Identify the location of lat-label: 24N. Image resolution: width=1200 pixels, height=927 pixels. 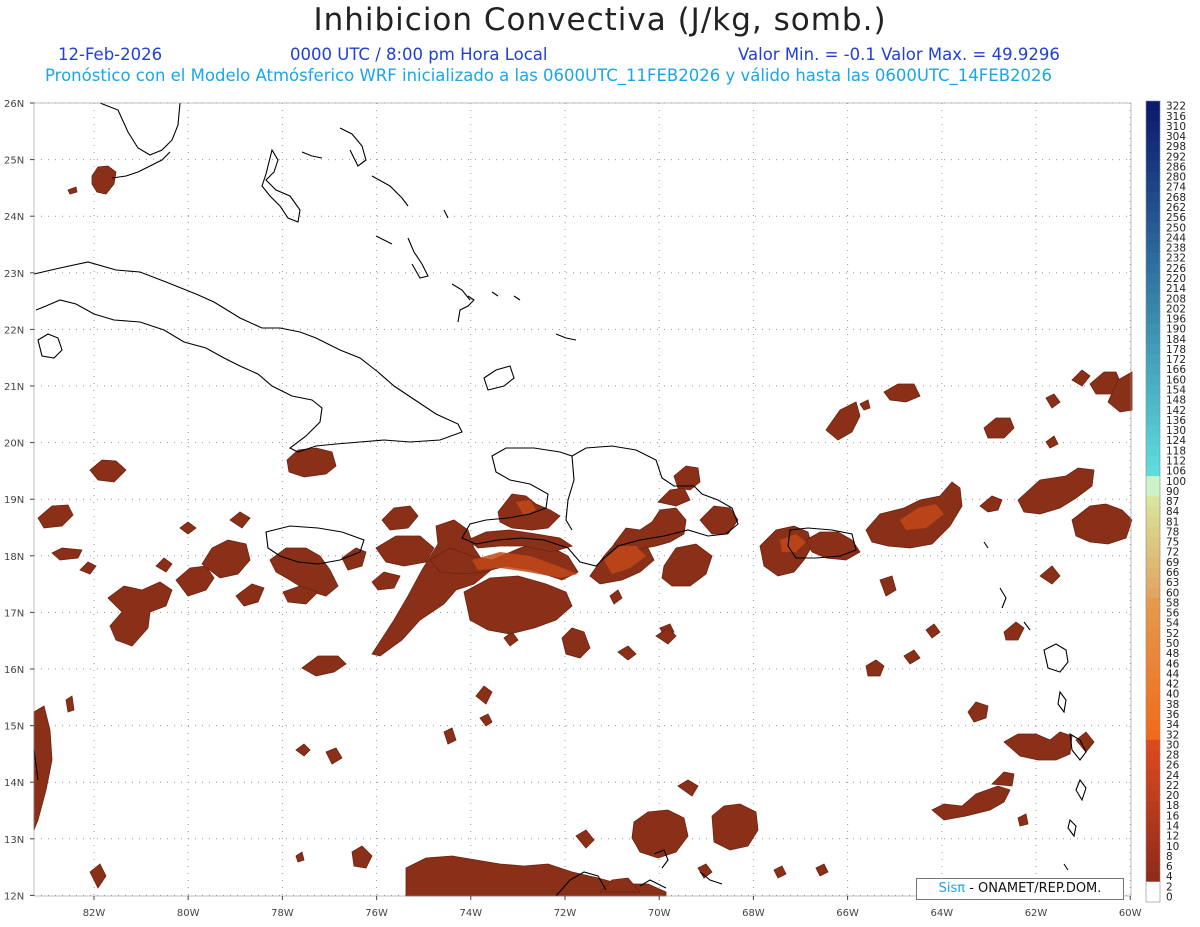
(14, 217).